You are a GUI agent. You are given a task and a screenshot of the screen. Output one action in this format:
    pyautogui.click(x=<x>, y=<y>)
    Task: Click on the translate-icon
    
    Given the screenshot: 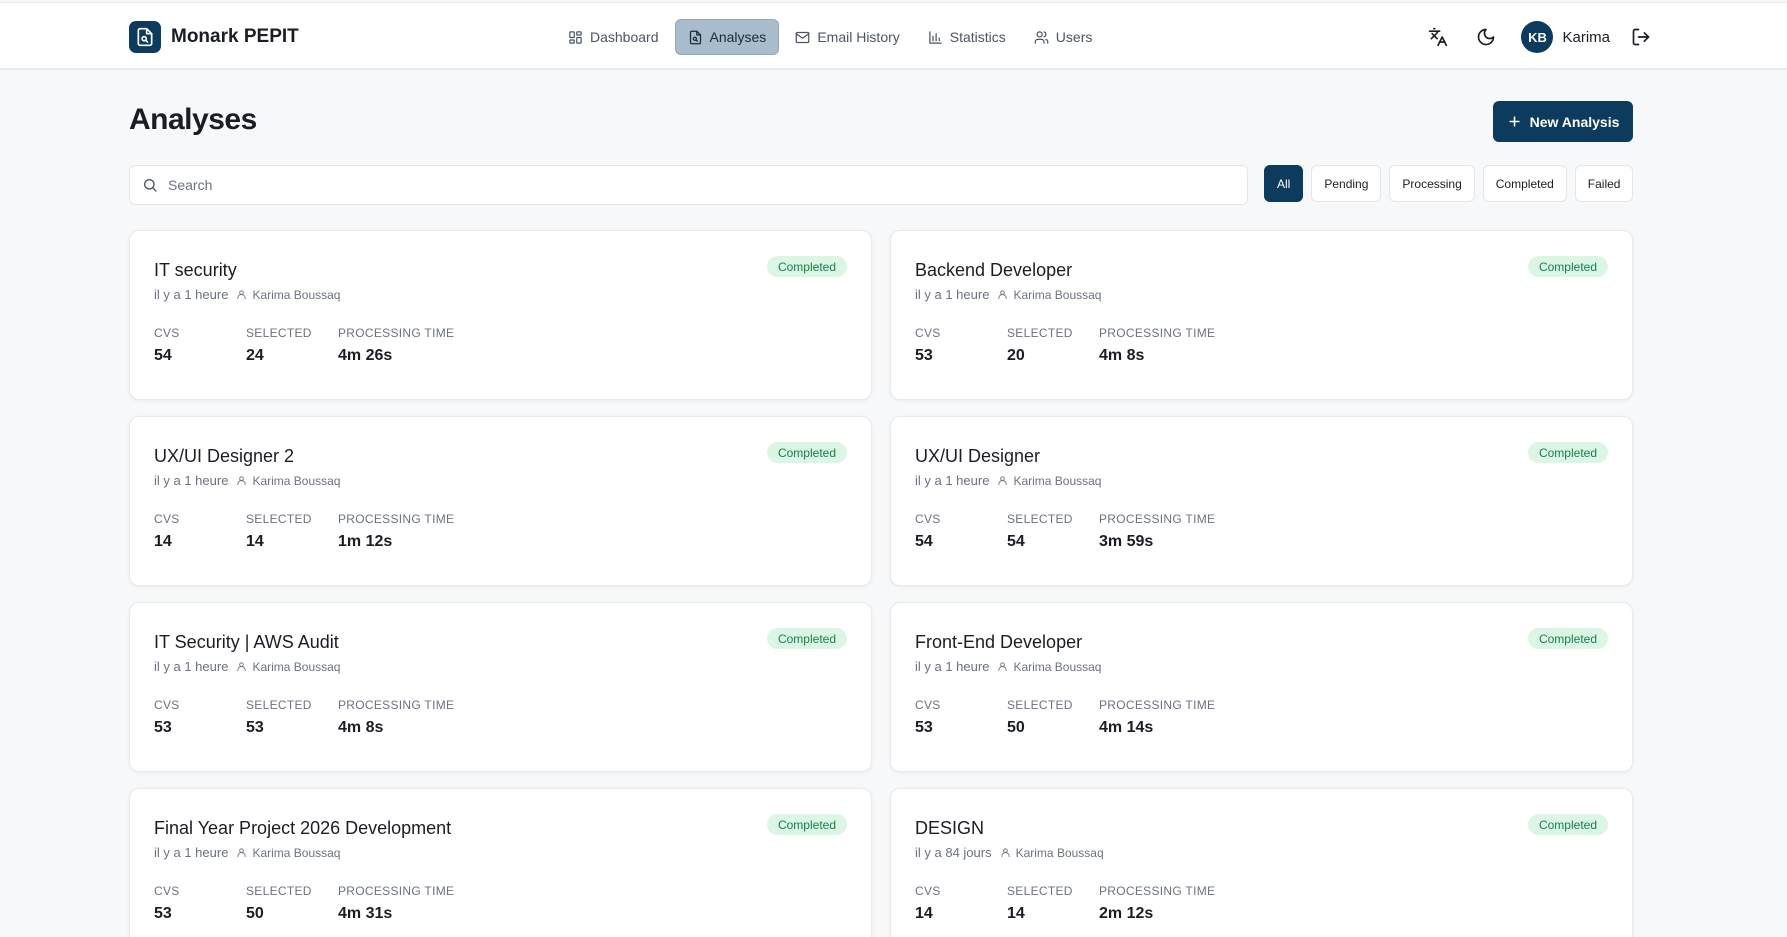 What is the action you would take?
    pyautogui.click(x=1438, y=37)
    